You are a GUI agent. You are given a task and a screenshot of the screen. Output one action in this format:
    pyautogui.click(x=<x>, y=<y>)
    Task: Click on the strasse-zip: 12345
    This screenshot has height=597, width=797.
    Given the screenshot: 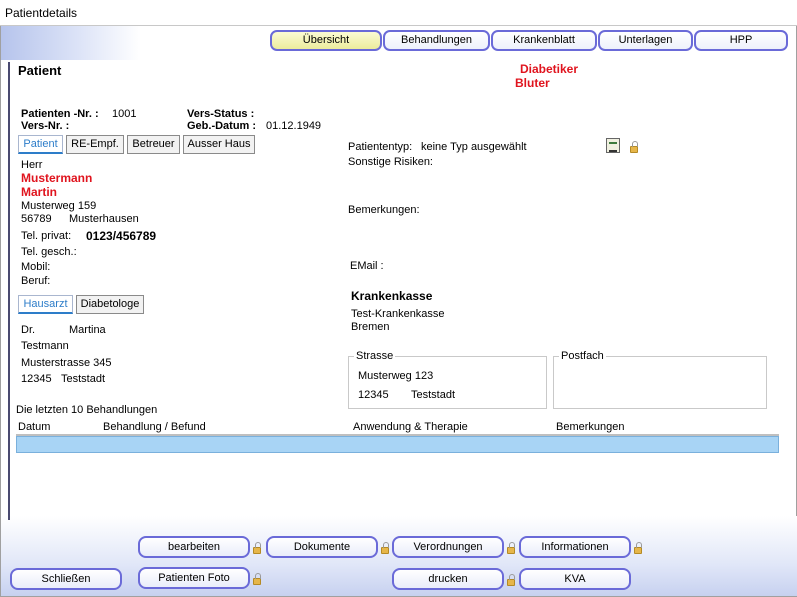 What is the action you would take?
    pyautogui.click(x=373, y=395)
    